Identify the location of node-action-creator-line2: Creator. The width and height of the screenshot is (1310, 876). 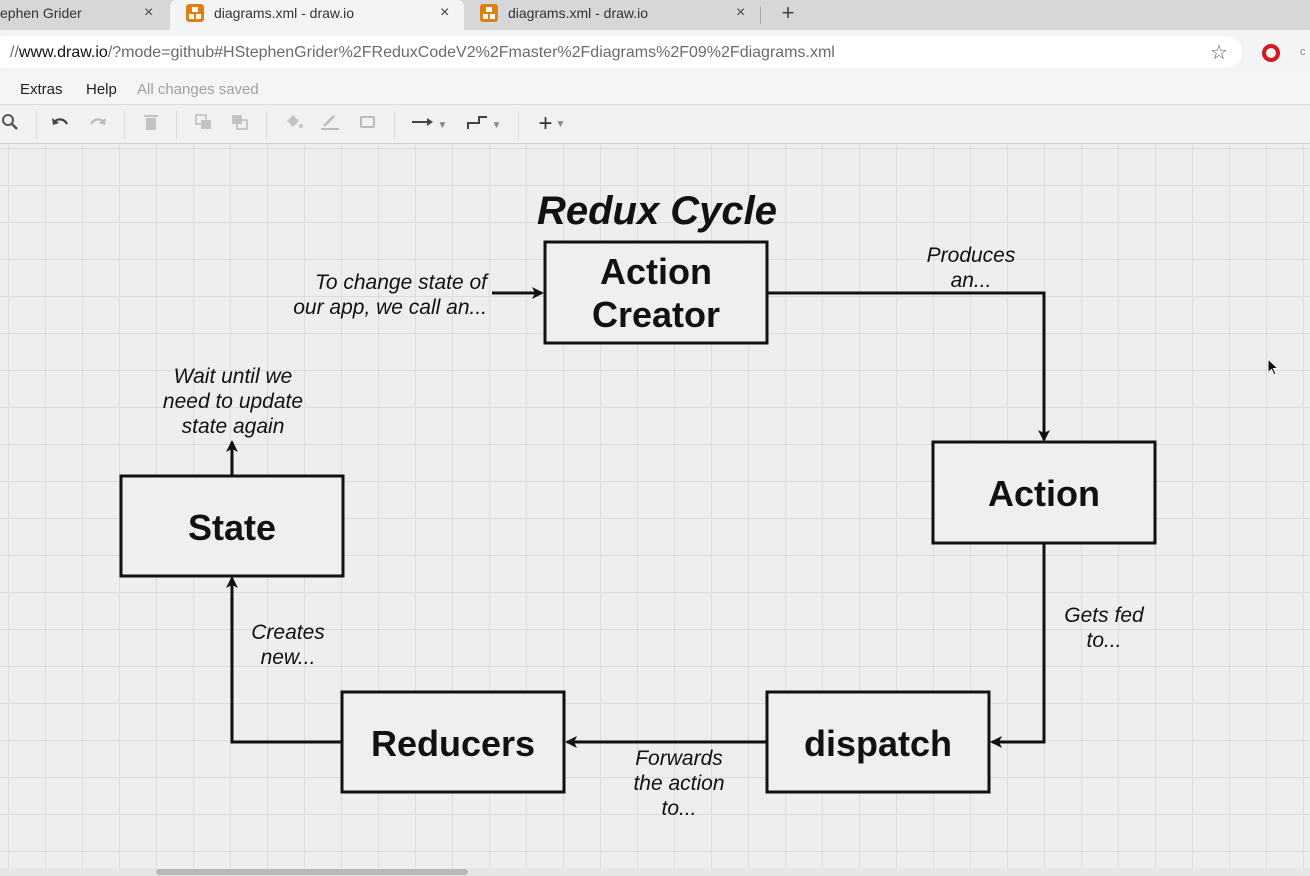
(656, 314).